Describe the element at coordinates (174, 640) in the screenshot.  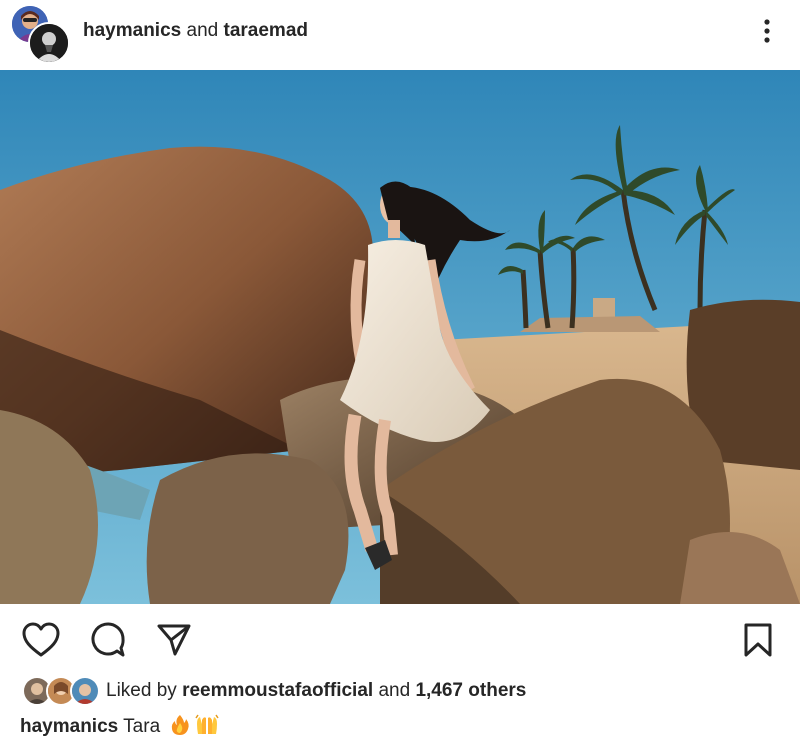
I see `send-icon` at that location.